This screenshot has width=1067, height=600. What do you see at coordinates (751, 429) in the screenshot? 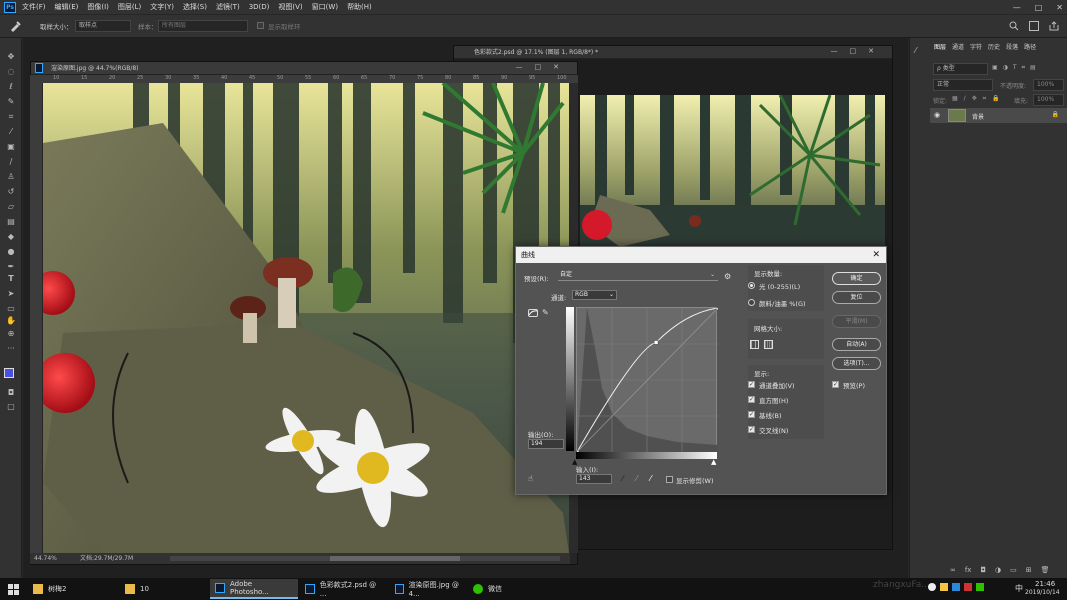
I see `intersection-line-checkbox: ✓` at bounding box center [751, 429].